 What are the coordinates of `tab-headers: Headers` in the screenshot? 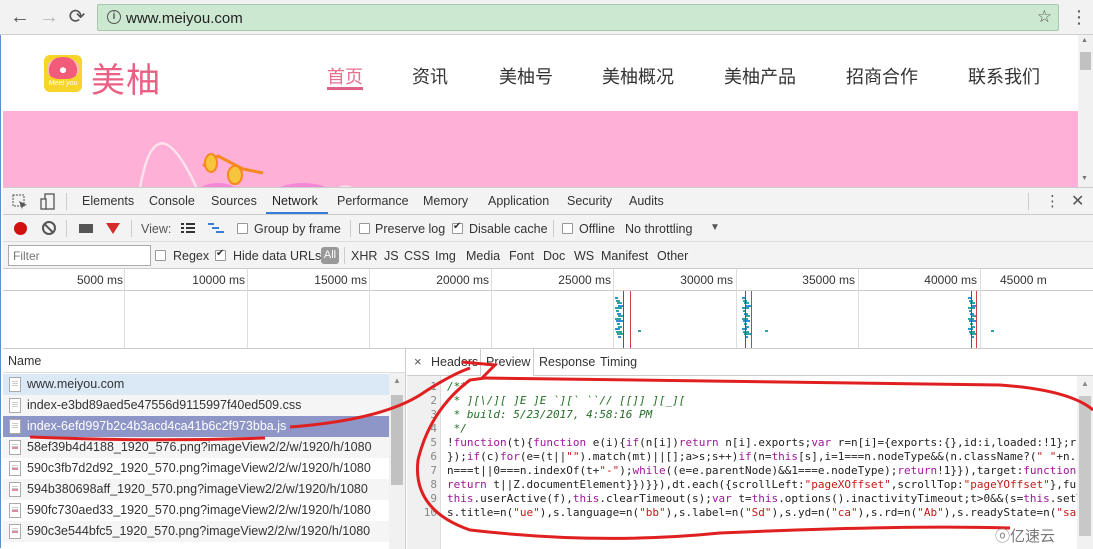 It's located at (454, 362).